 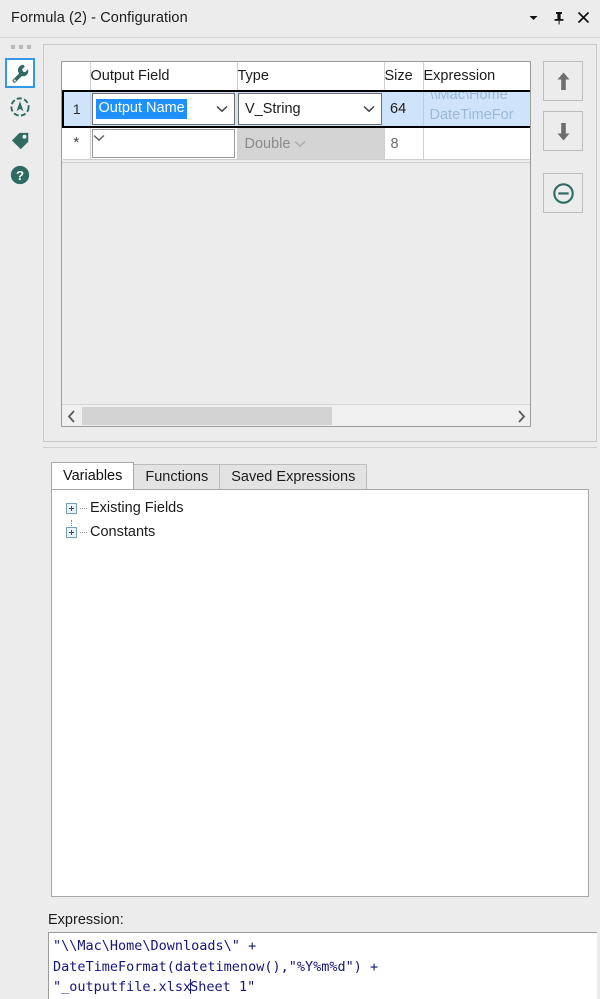 What do you see at coordinates (320, 515) in the screenshot?
I see `tree-item-existing-fields: Existing Fields` at bounding box center [320, 515].